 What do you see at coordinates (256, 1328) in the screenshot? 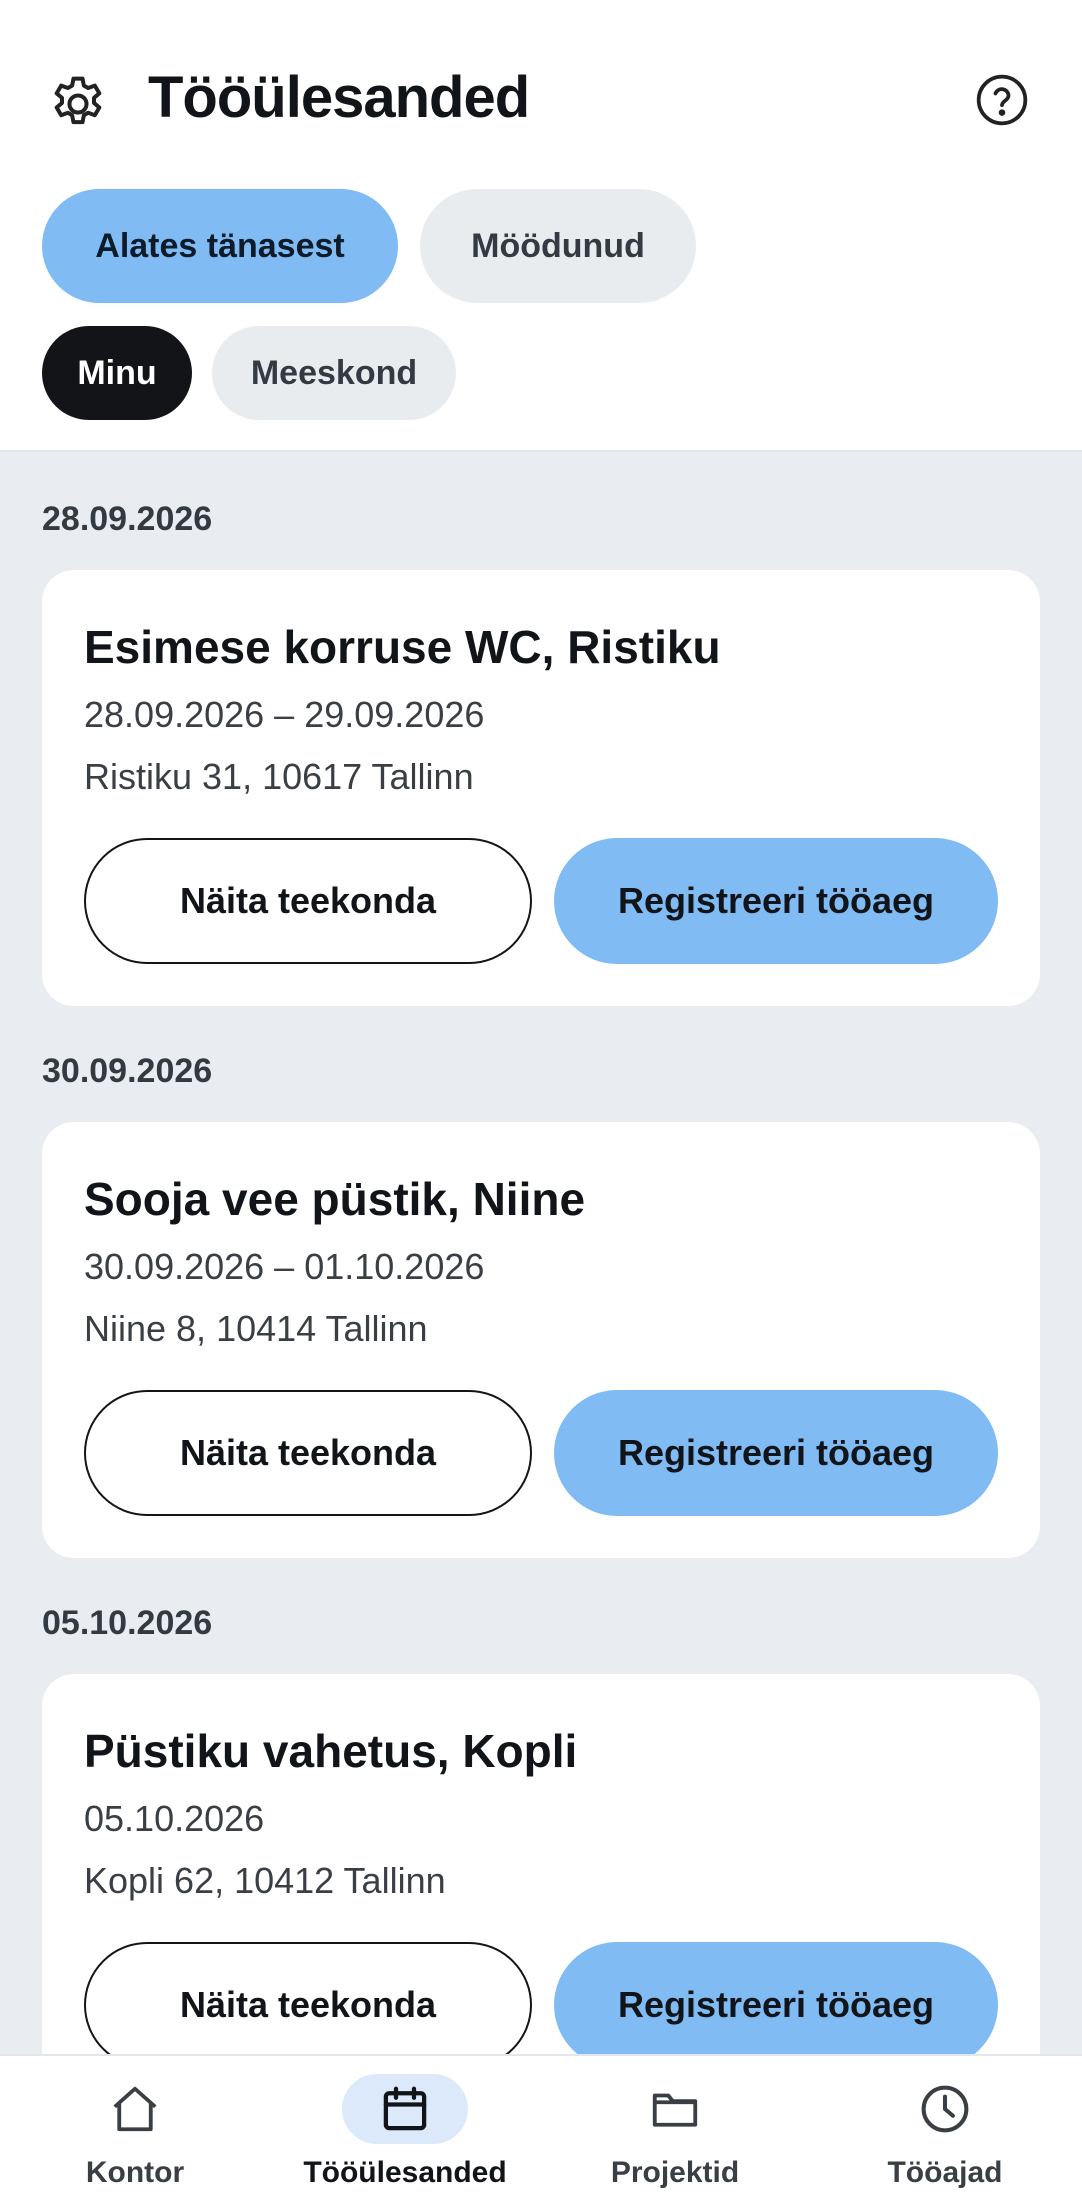
I see `task-address: Niine 8, 10414 Tallinn` at bounding box center [256, 1328].